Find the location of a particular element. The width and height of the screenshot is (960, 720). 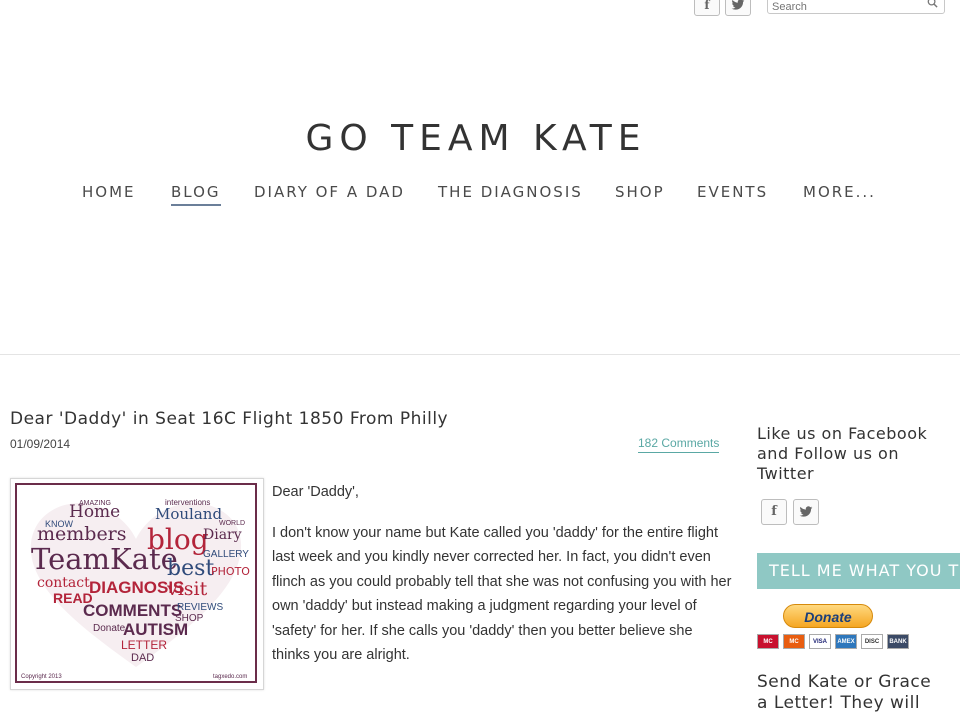

card-maestro-icon: MC is located at coordinates (794, 641).